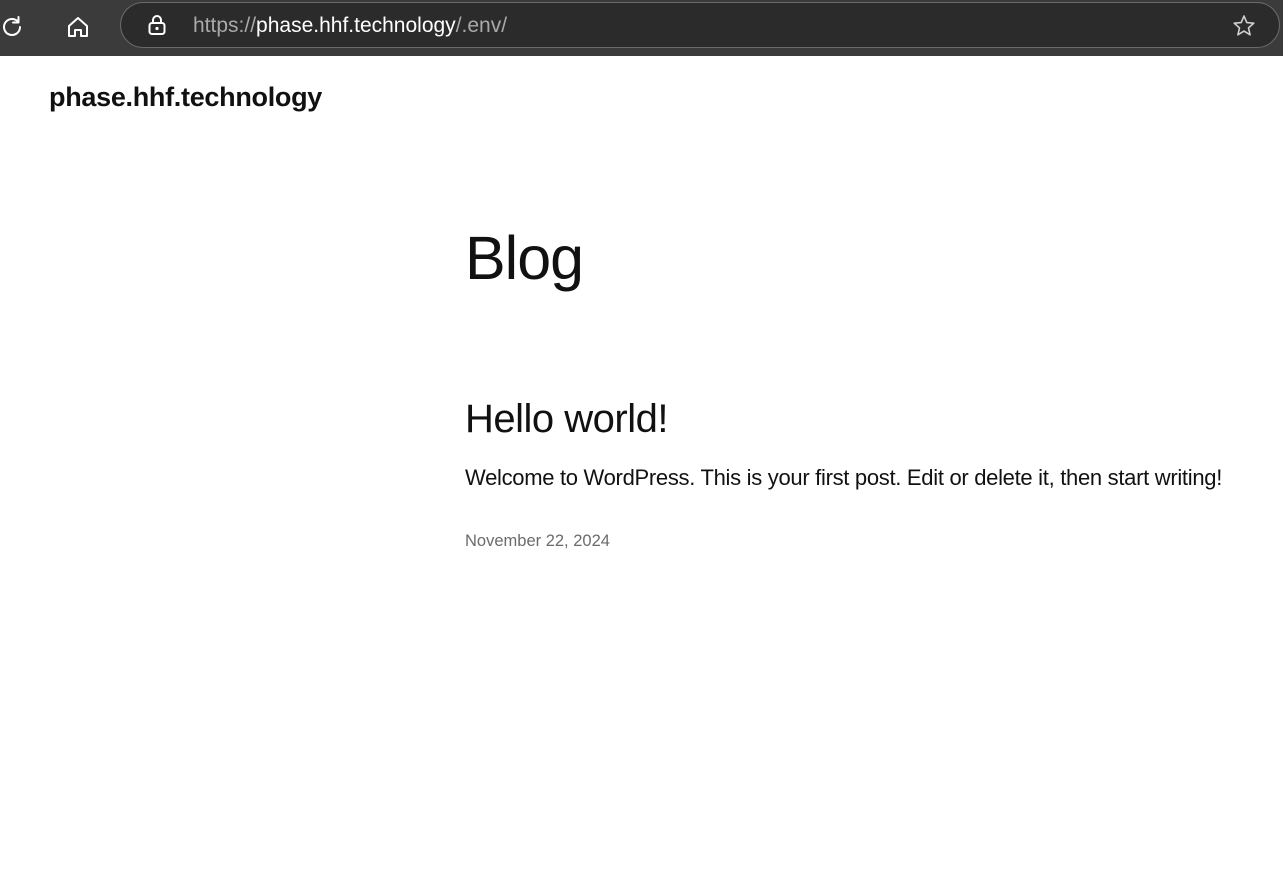 Image resolution: width=1283 pixels, height=889 pixels. What do you see at coordinates (185, 97) in the screenshot?
I see `site-title-link: phase.hhf.technology` at bounding box center [185, 97].